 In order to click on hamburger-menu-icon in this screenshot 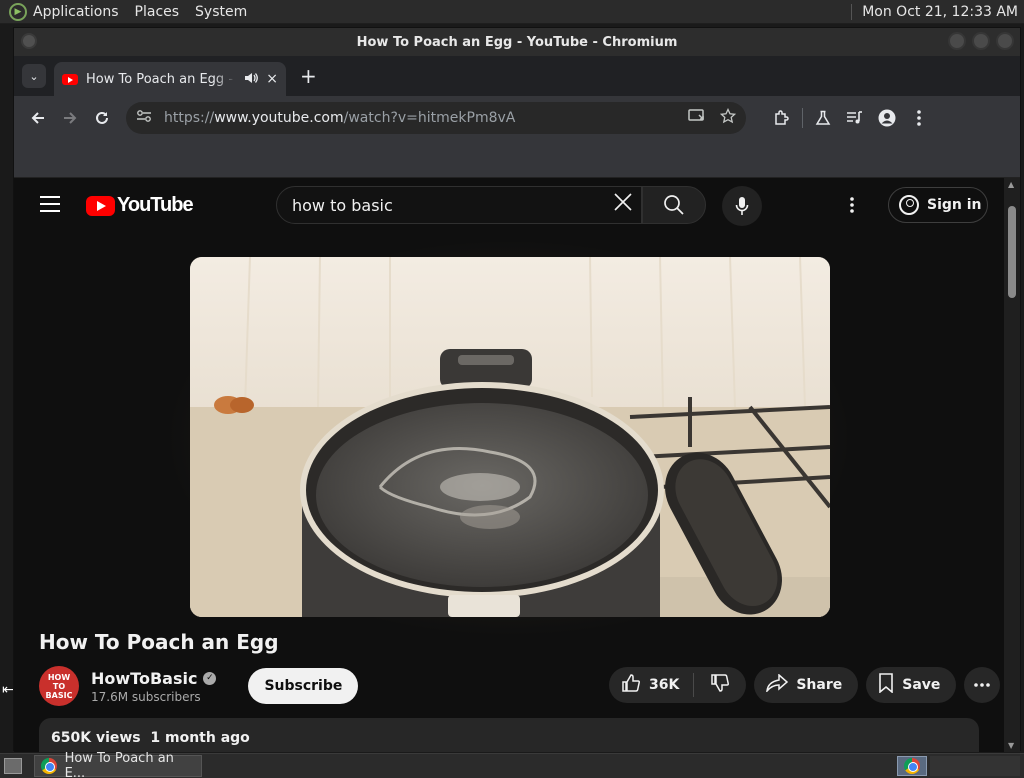, I will do `click(50, 204)`.